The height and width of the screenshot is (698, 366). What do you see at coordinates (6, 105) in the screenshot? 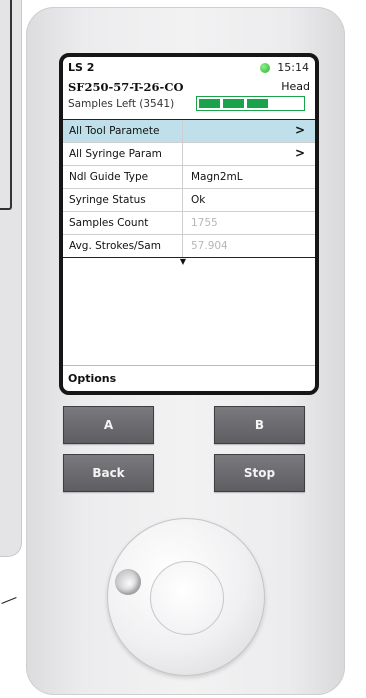
I see `background-panel-inner-frame` at bounding box center [6, 105].